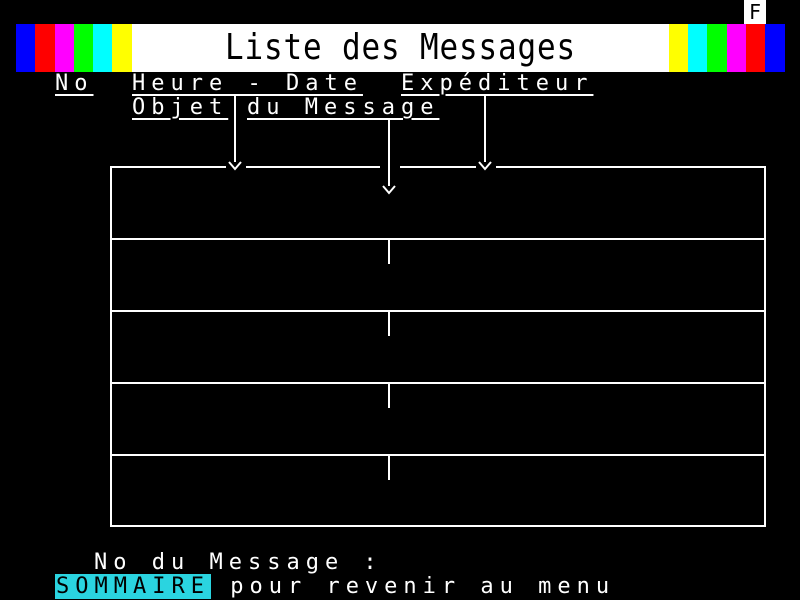 This screenshot has height=600, width=800. I want to click on arrow-shaft-objet, so click(389, 152).